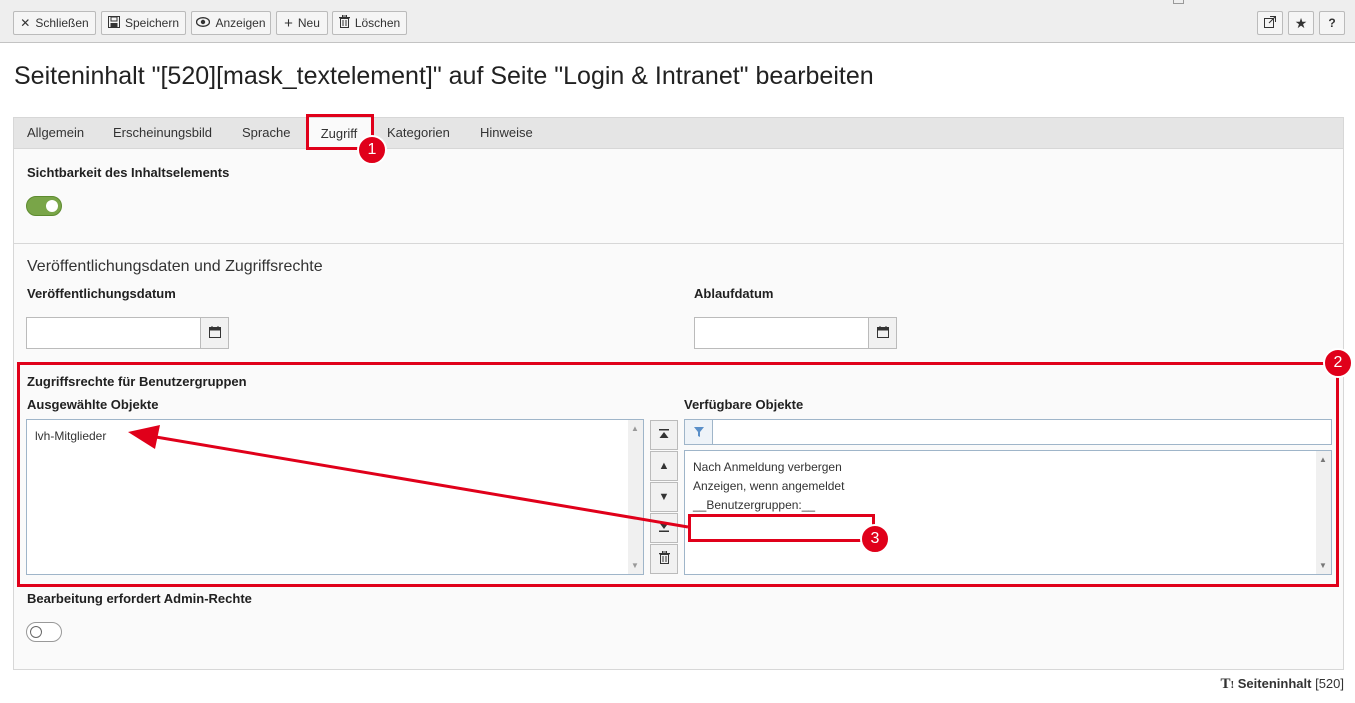 The height and width of the screenshot is (703, 1355). Describe the element at coordinates (408, 477) in the screenshot. I see `annotation-arrow` at that location.